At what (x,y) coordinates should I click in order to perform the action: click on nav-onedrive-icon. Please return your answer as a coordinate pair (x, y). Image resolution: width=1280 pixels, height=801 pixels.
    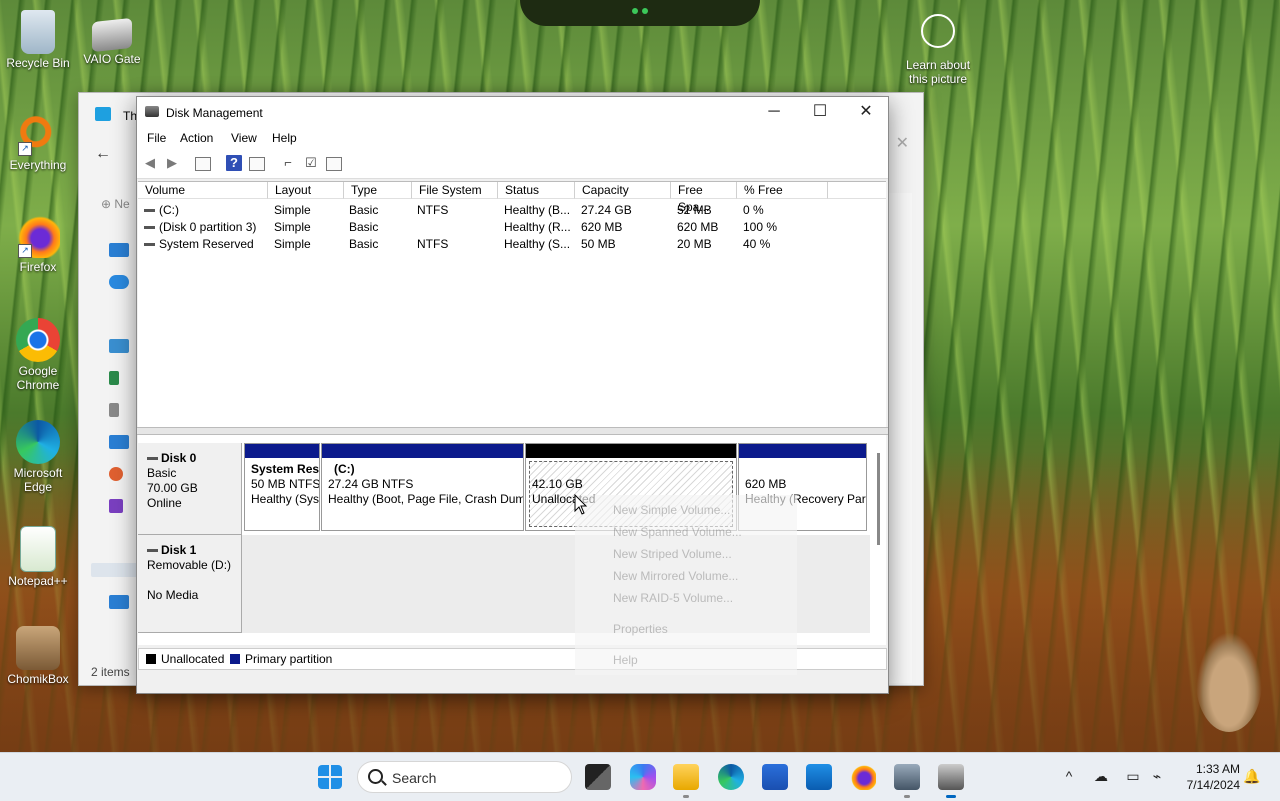
    Looking at the image, I should click on (119, 282).